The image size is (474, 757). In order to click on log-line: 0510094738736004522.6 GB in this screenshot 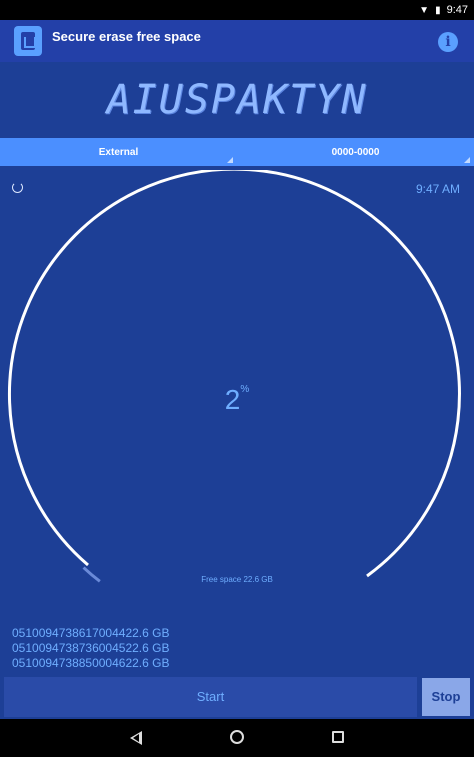, I will do `click(91, 648)`.